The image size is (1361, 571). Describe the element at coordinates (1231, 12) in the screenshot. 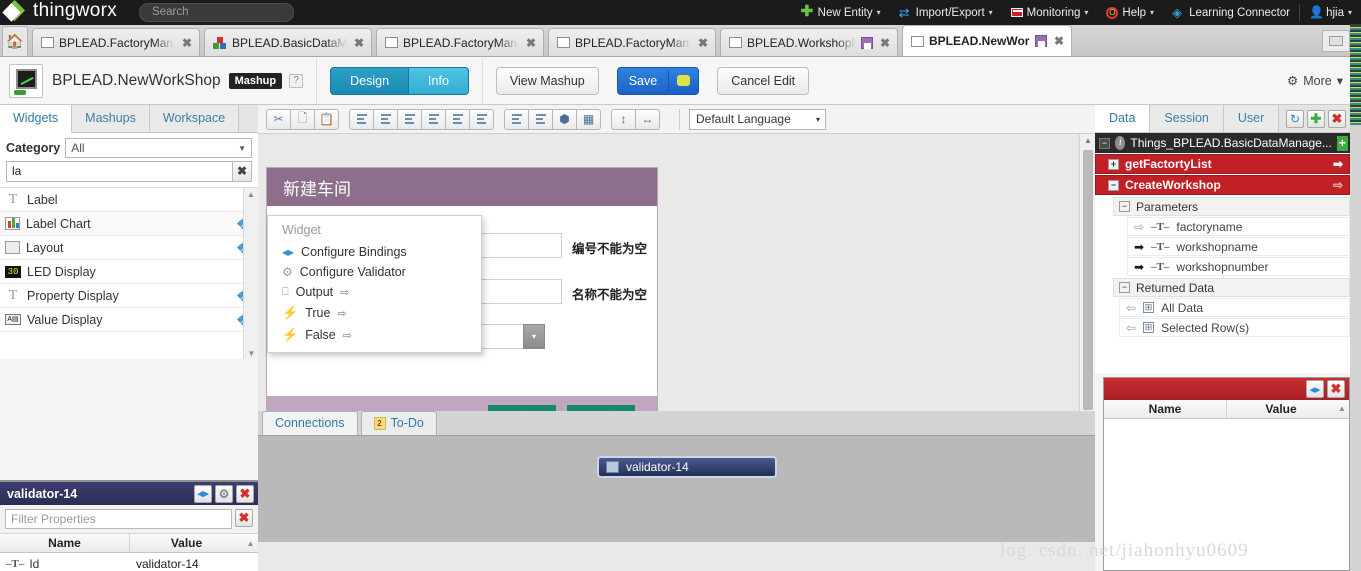

I see `nav-learning-connector: ◈ Learning Connector` at that location.